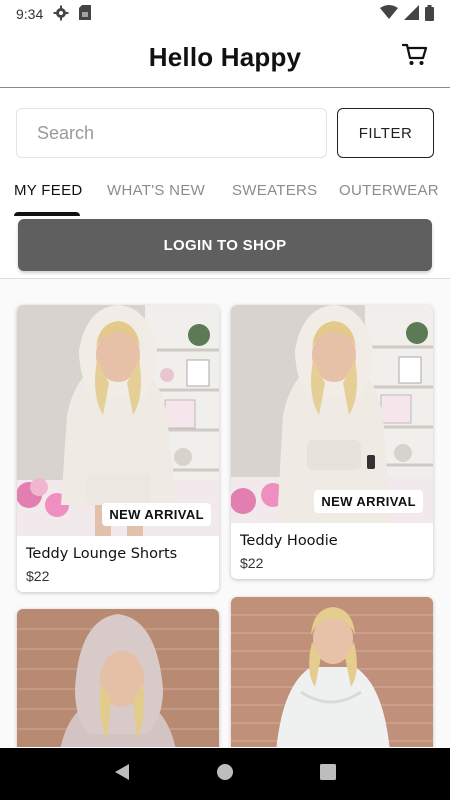 Image resolution: width=450 pixels, height=800 pixels. I want to click on gear-icon, so click(61, 14).